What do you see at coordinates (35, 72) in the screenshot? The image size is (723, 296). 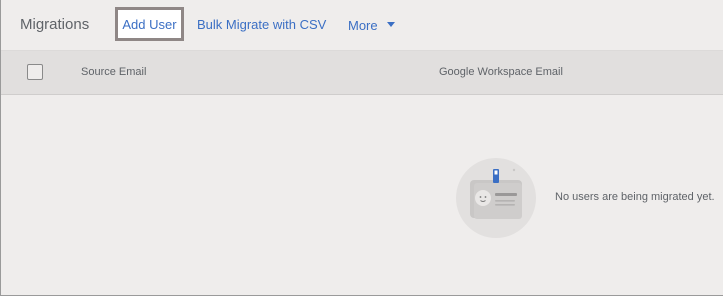 I see `select-all-checkbox` at bounding box center [35, 72].